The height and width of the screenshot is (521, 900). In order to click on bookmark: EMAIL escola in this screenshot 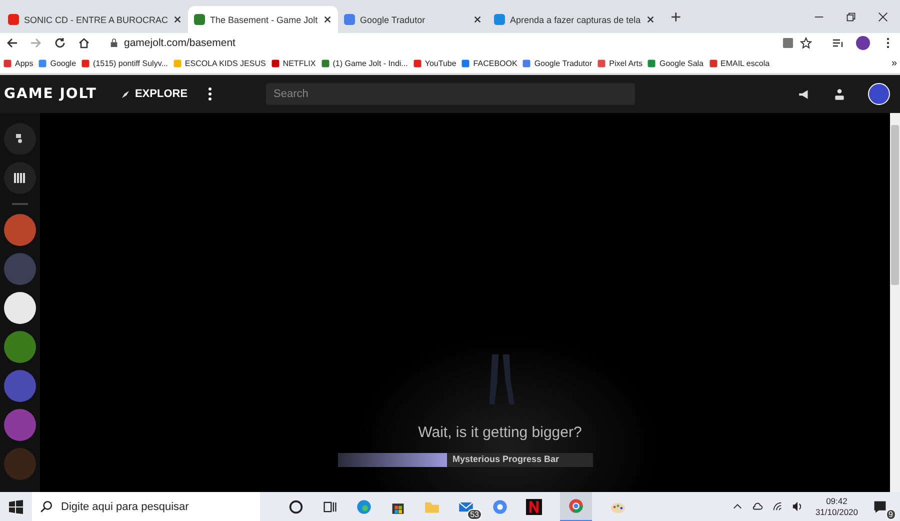, I will do `click(739, 63)`.